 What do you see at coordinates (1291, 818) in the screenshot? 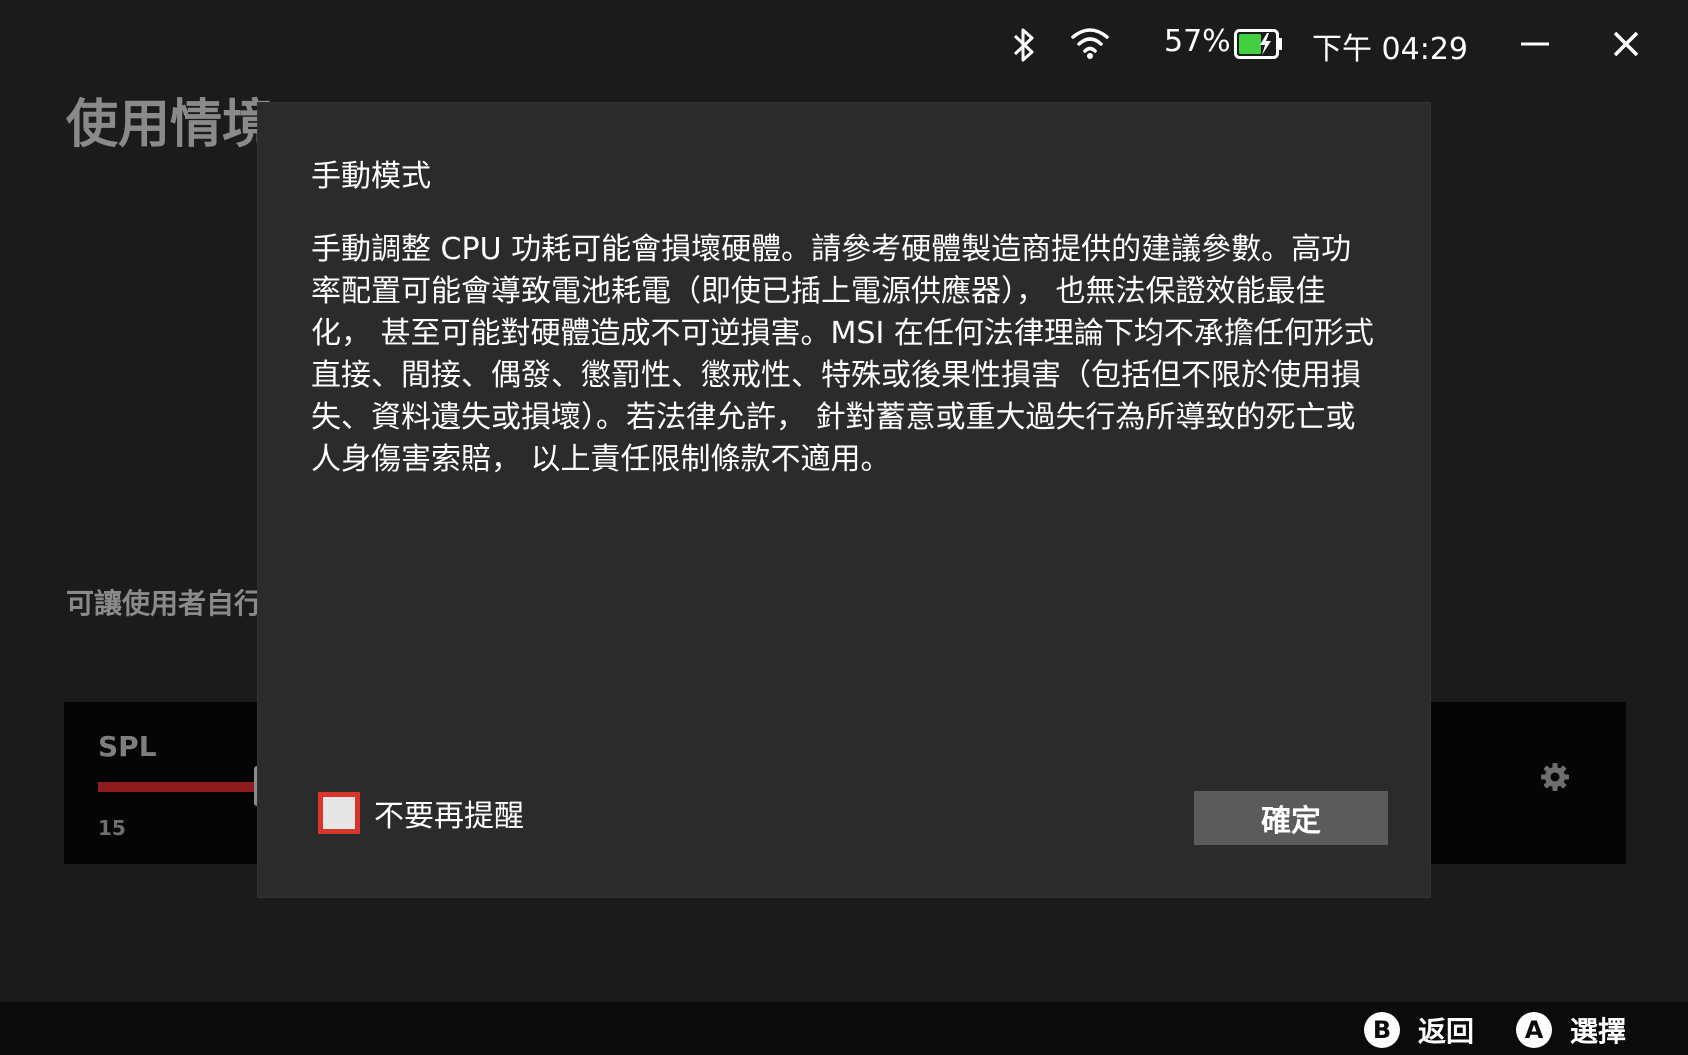
I see `confirm-button: 確定` at bounding box center [1291, 818].